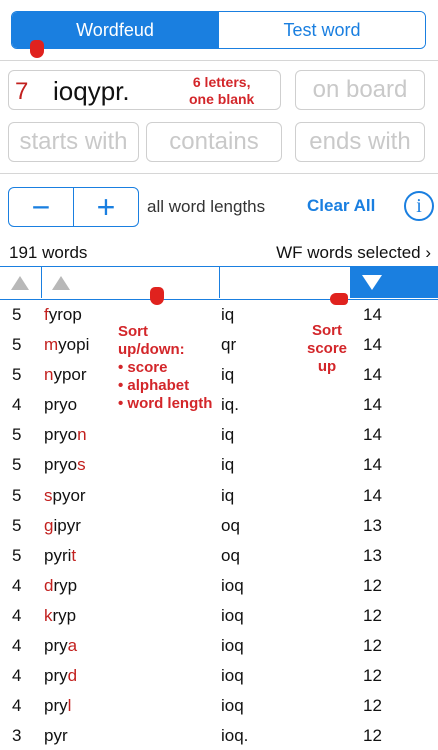 The width and height of the screenshot is (438, 750). I want to click on table-row: 5 spyor iq 14, so click(219, 496).